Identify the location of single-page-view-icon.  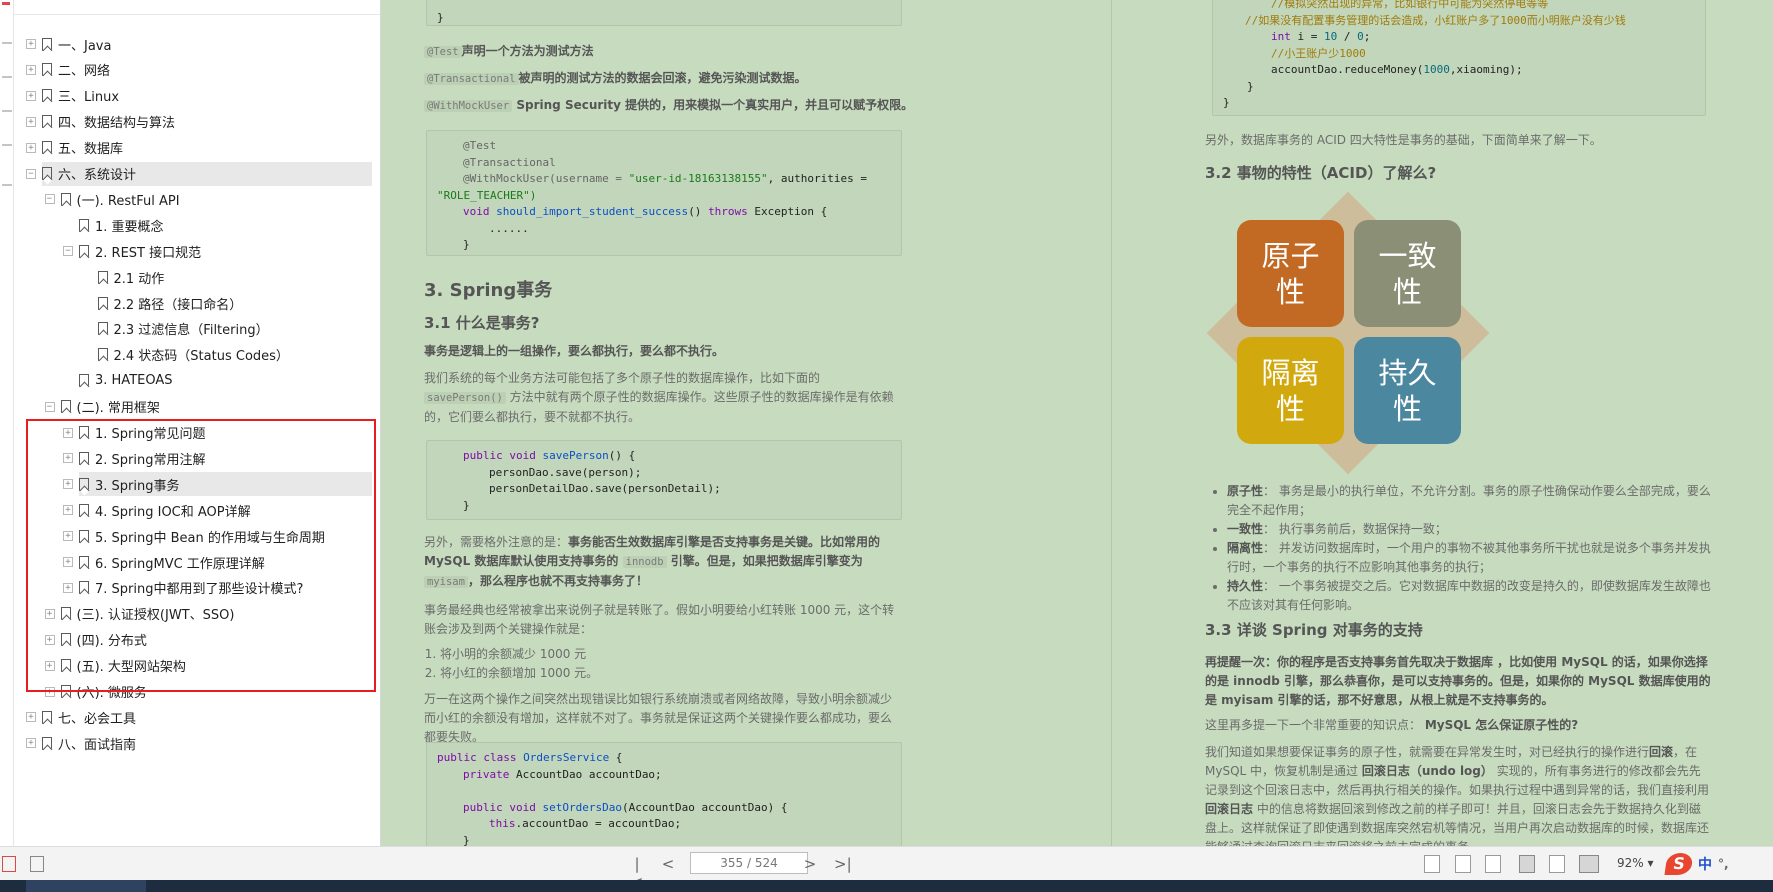
(1432, 864).